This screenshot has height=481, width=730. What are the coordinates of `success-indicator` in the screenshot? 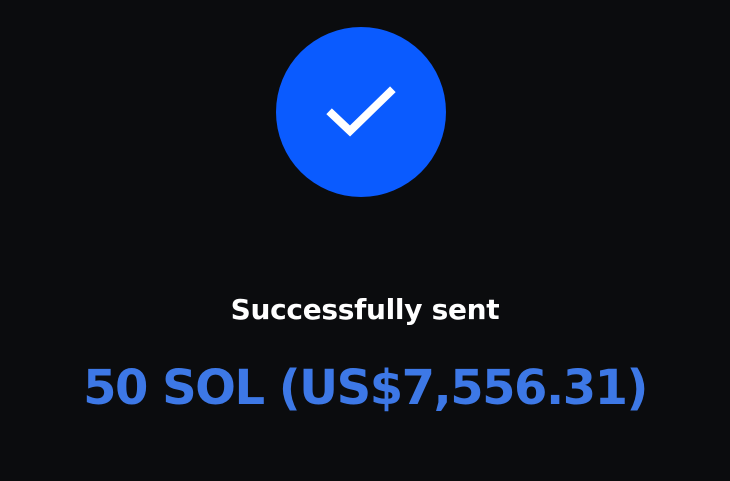 It's located at (361, 112).